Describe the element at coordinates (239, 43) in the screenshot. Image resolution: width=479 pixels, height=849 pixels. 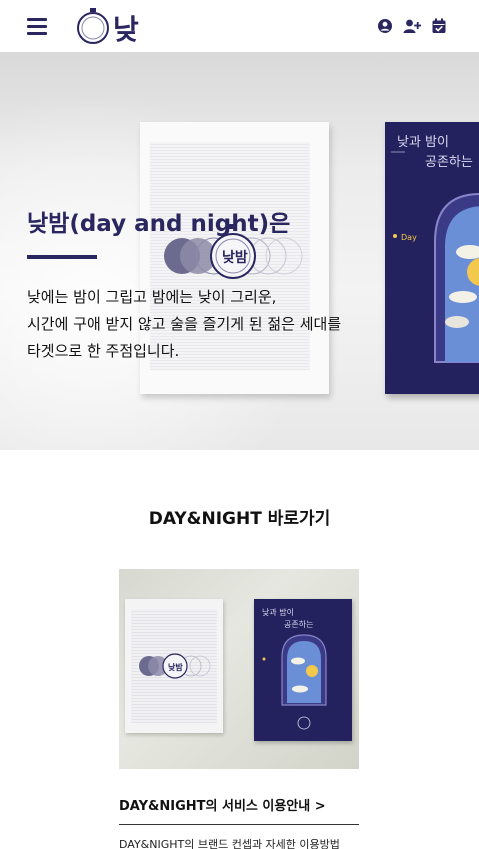
I see `top-header: 낮밤` at that location.